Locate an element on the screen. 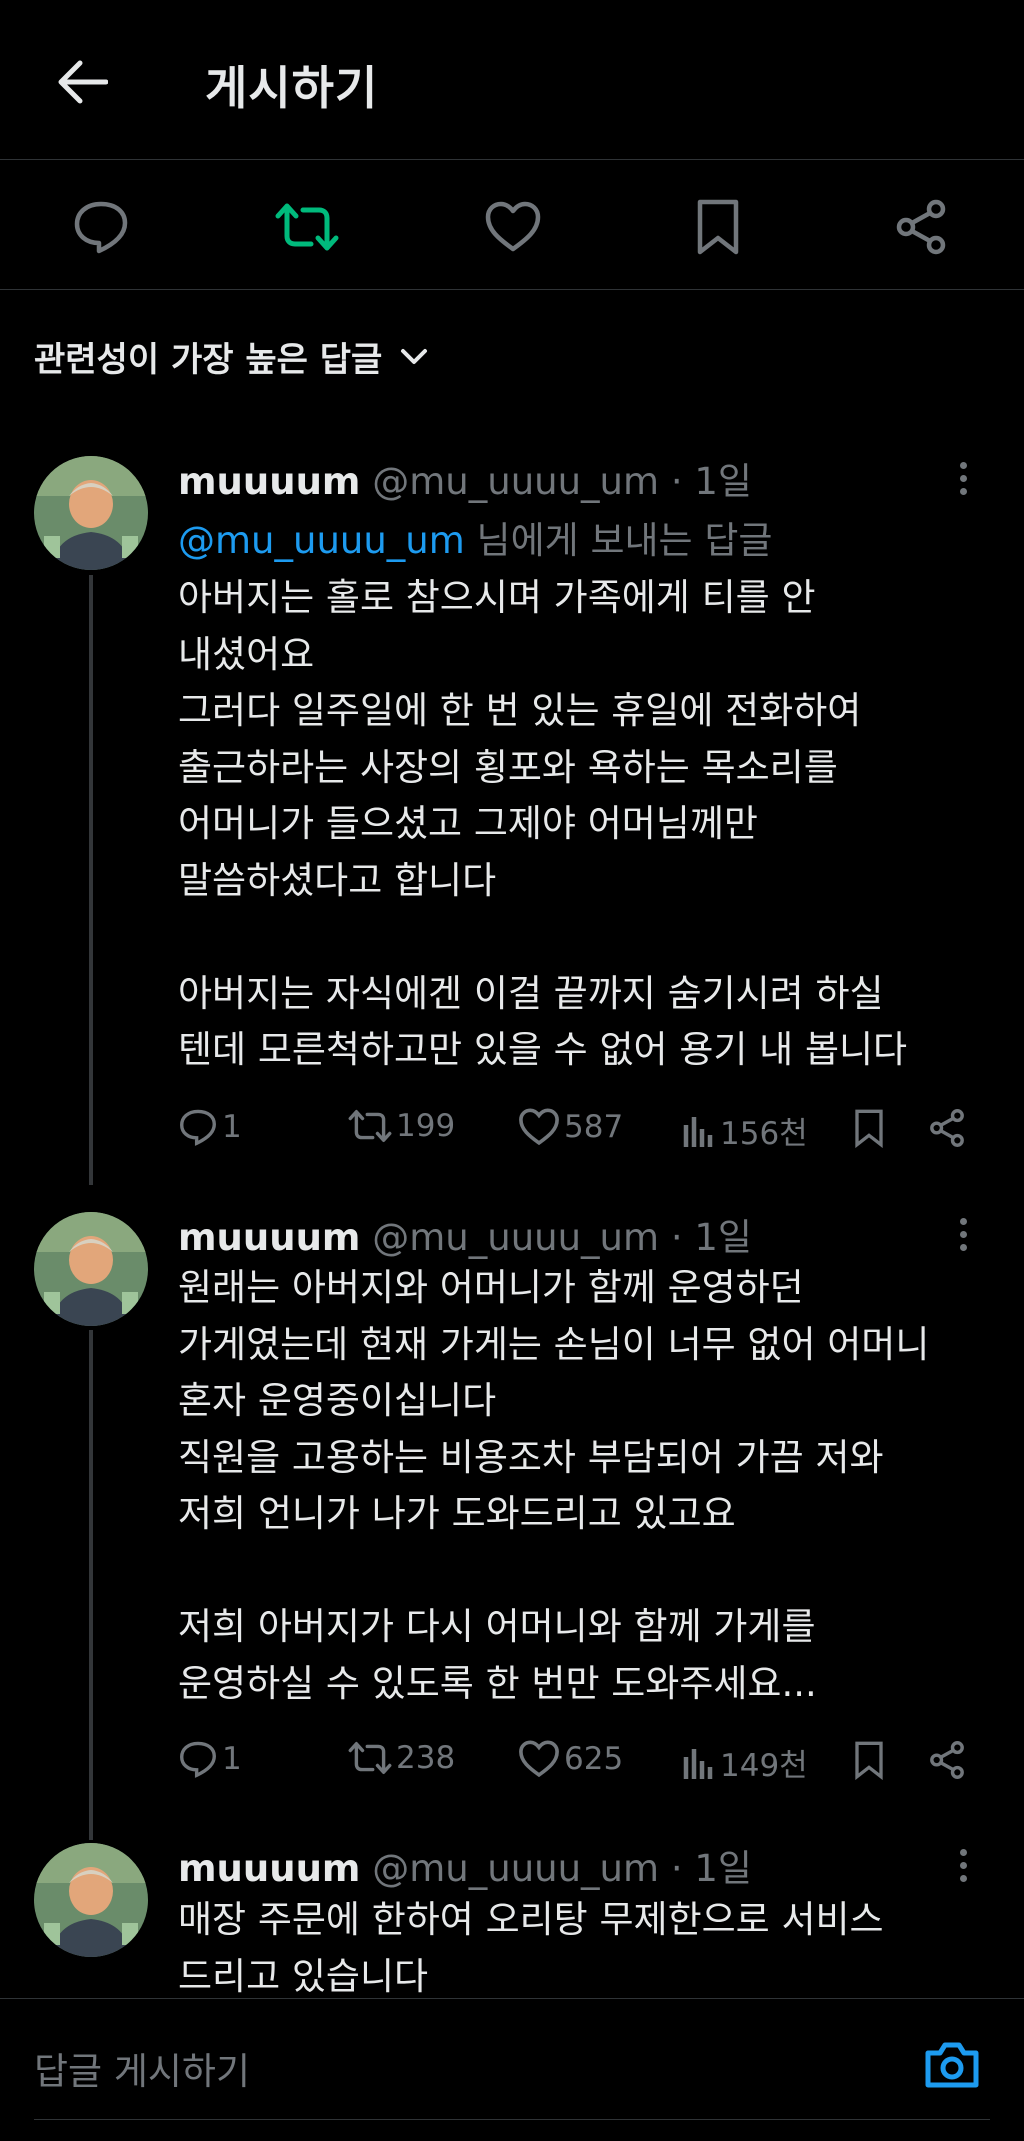 This screenshot has height=2141, width=1024. retweet-button is located at coordinates (307, 227).